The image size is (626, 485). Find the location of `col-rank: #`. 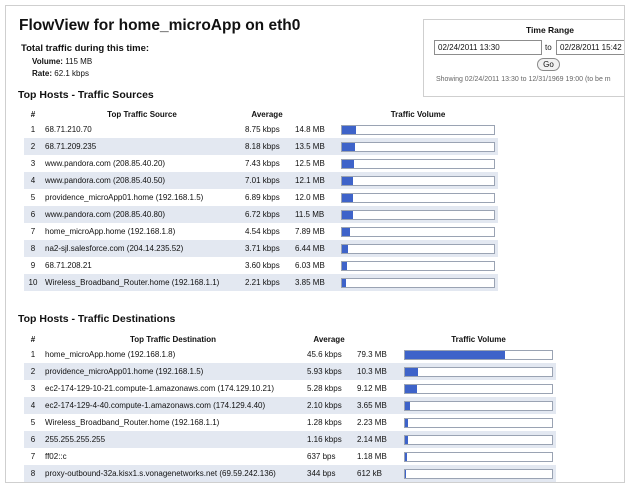

col-rank: # is located at coordinates (33, 114).